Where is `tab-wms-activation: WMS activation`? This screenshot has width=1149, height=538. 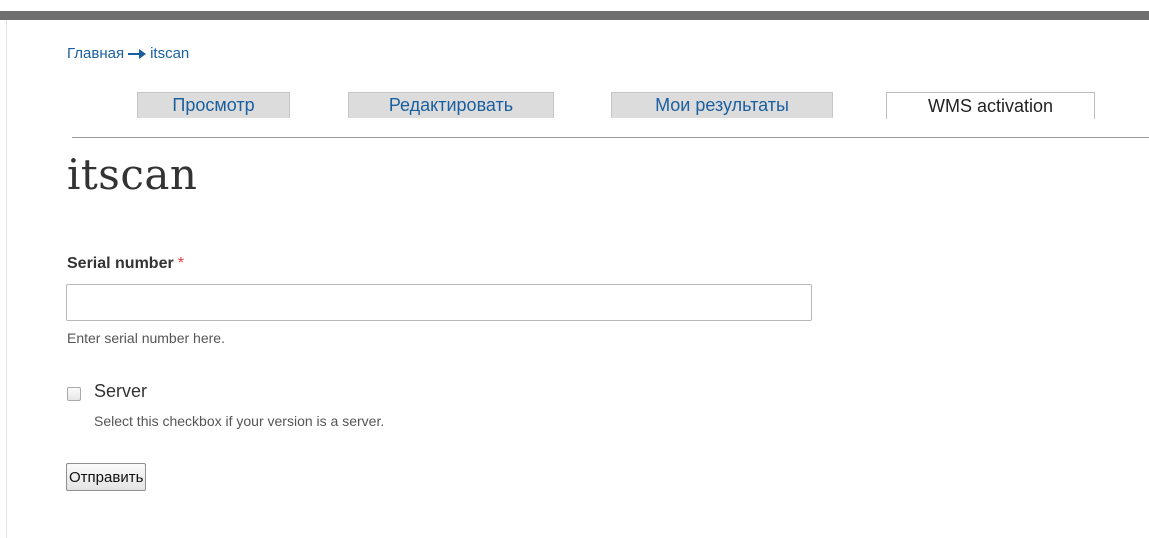
tab-wms-activation: WMS activation is located at coordinates (990, 105).